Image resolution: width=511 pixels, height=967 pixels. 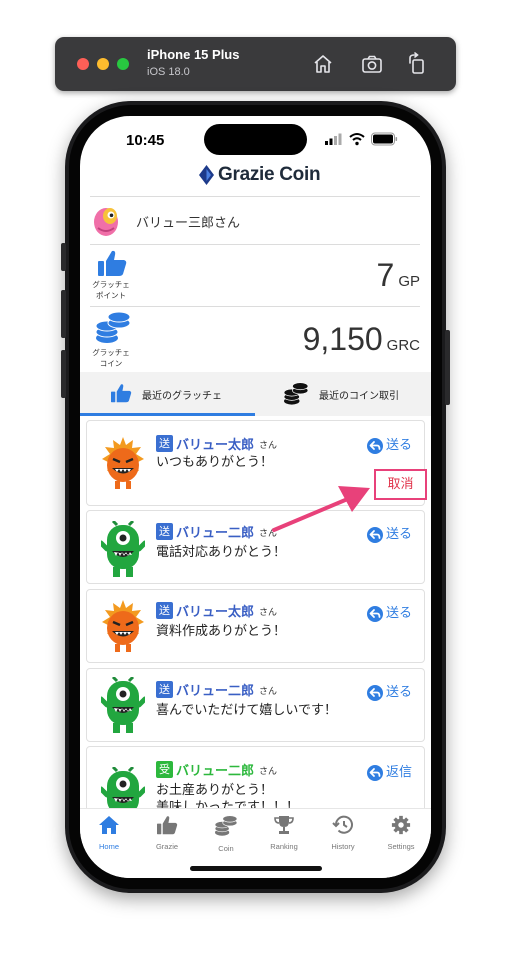 I want to click on list-item: 送 バリュー二郎 さん 喜んでいただけて嬉しいです！ 送る, so click(x=255, y=705).